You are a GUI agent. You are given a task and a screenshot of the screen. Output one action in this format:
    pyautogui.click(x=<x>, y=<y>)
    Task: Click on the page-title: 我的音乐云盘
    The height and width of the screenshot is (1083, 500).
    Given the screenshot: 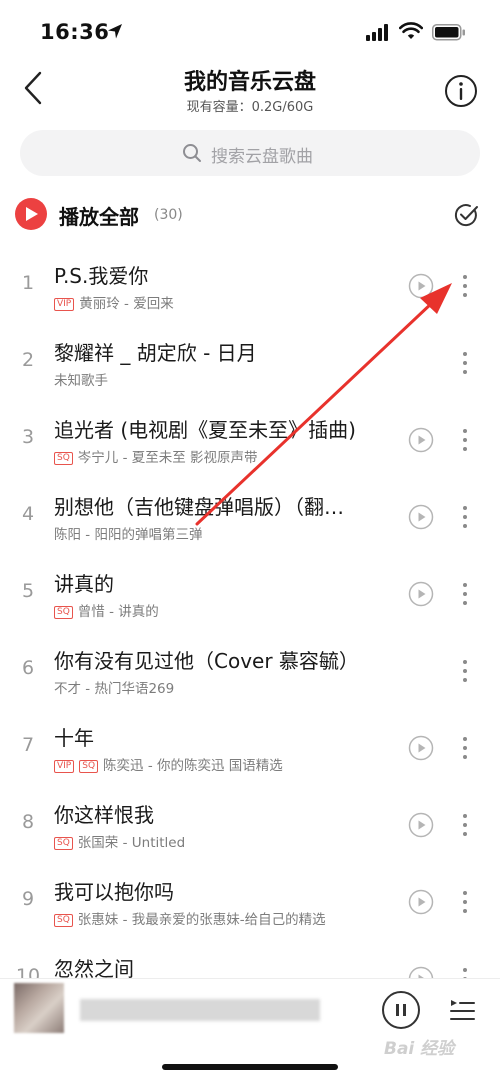 What is the action you would take?
    pyautogui.click(x=249, y=82)
    